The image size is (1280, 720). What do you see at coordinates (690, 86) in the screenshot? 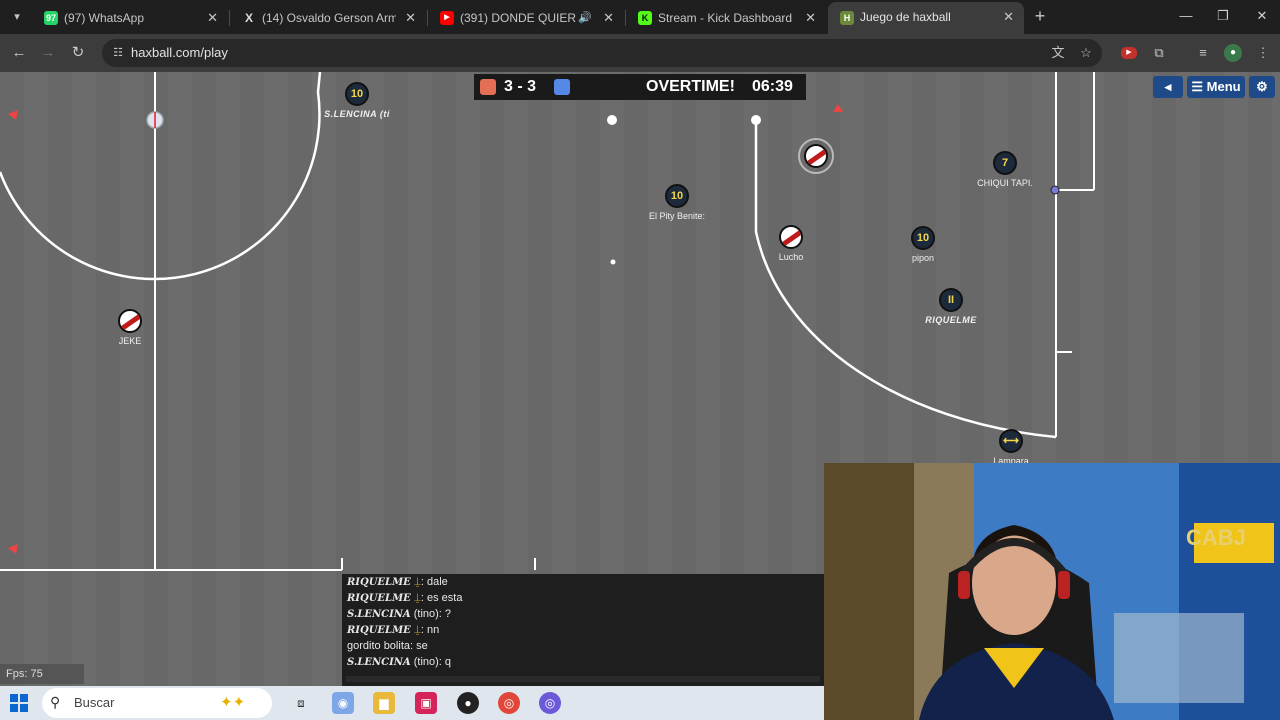
I see `overtime-label: OVERTIME!` at bounding box center [690, 86].